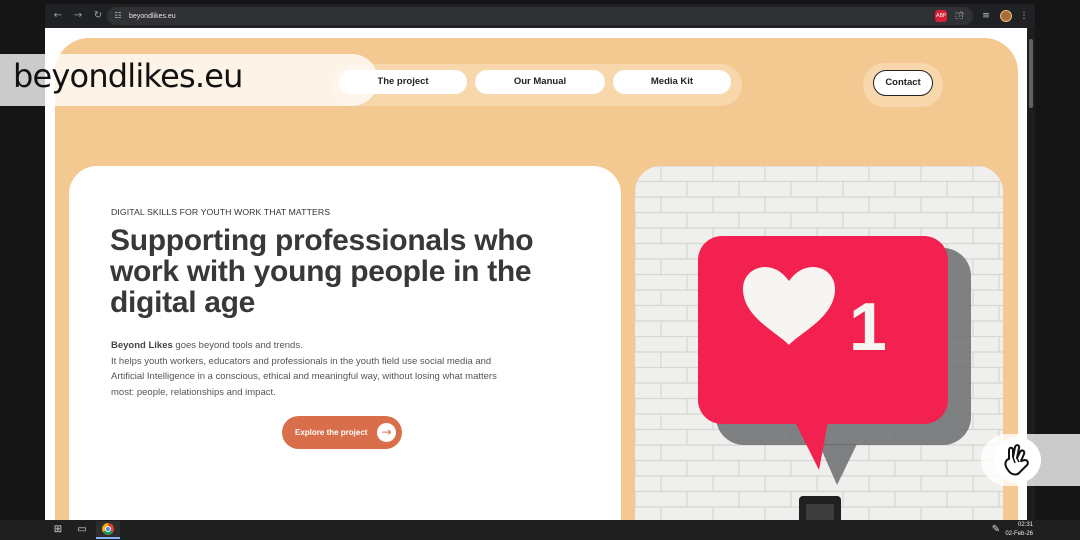  Describe the element at coordinates (82, 530) in the screenshot. I see `task-view-icon: ▭` at that location.